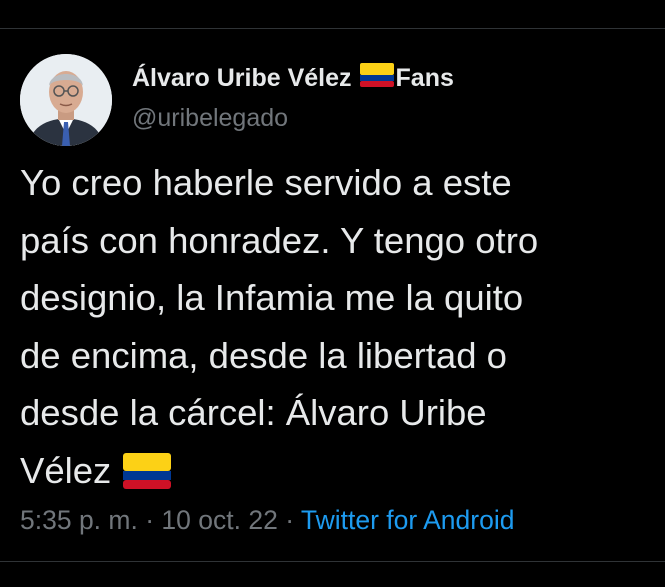  I want to click on tweet-line: Yo creo haberle servido a este, so click(266, 182).